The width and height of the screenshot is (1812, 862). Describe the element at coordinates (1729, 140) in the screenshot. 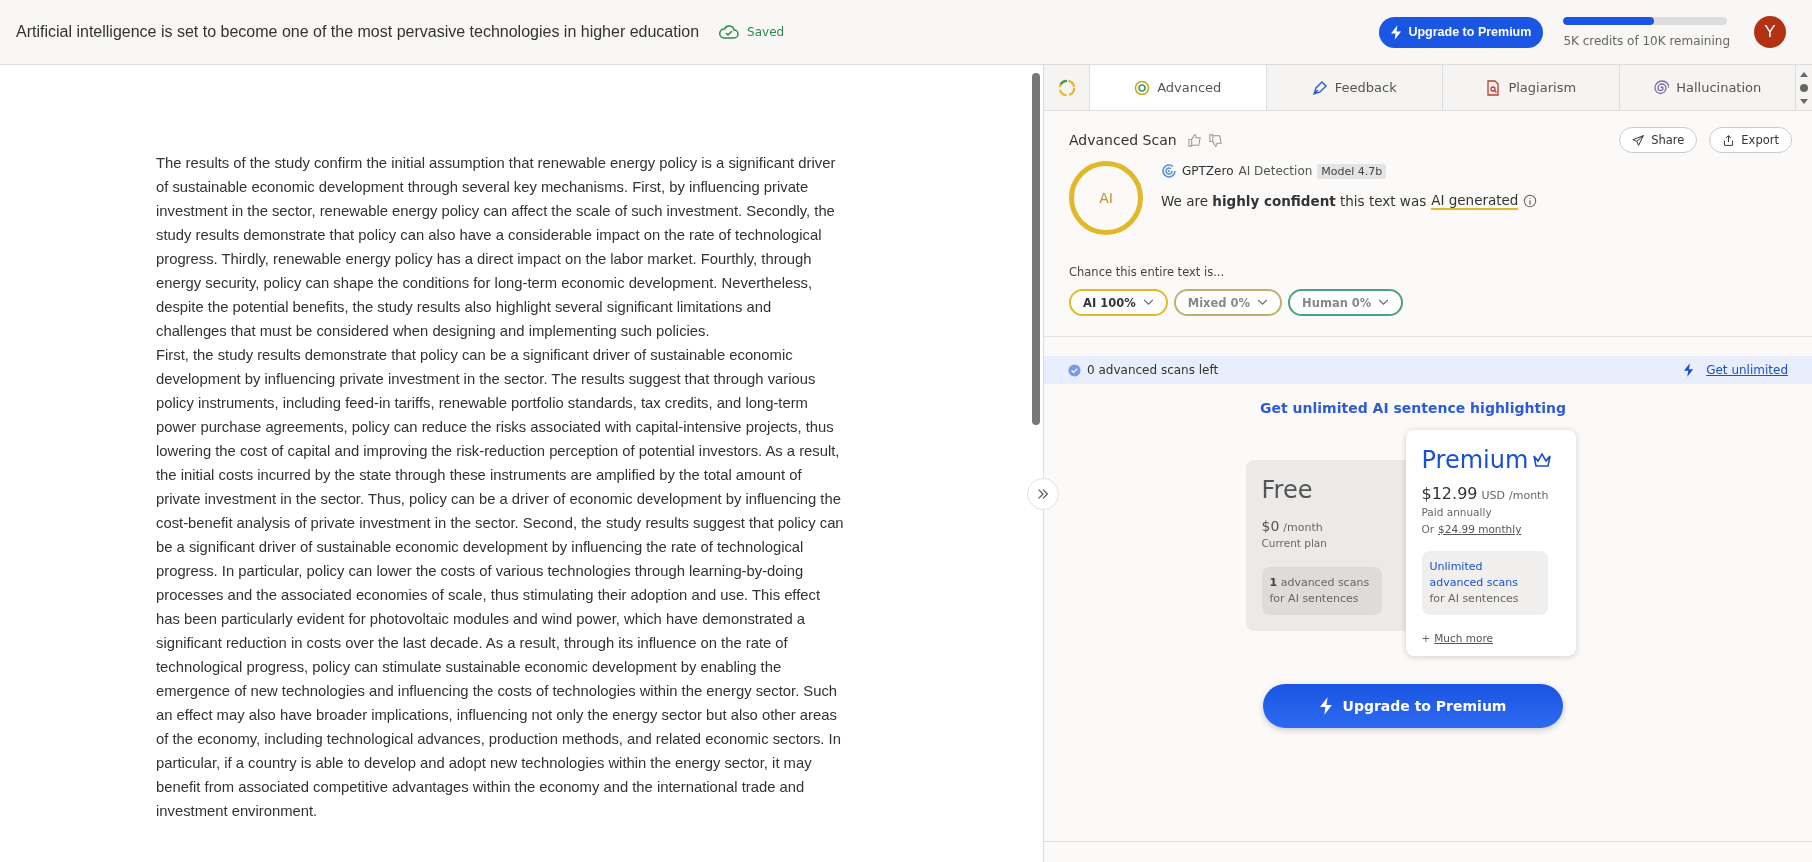

I see `upload-icon` at that location.